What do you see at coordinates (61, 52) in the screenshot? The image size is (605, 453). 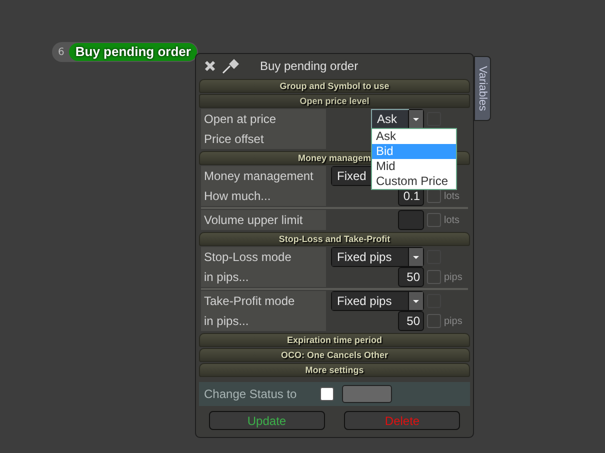 I see `node-number: 6` at bounding box center [61, 52].